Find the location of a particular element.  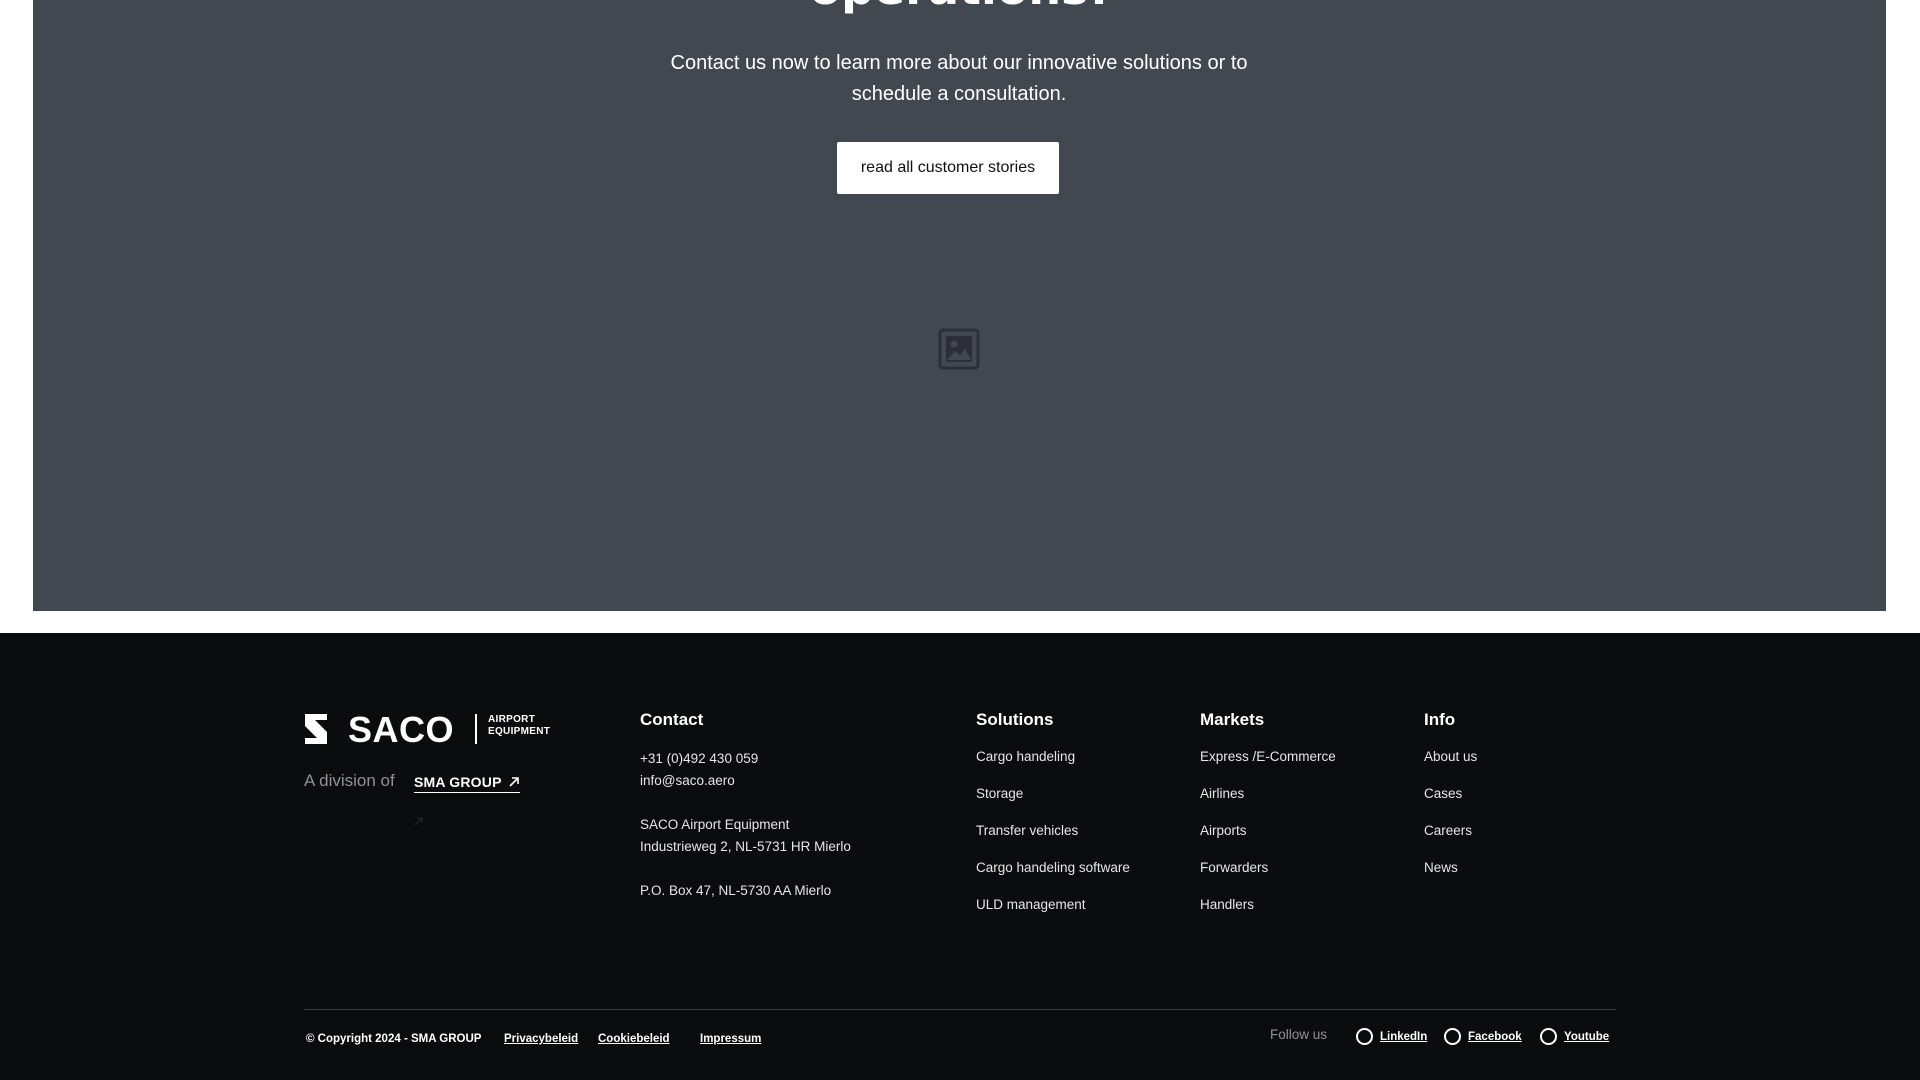

address: Industrieweg 2, NL-5731 HR Mierlo is located at coordinates (745, 846).